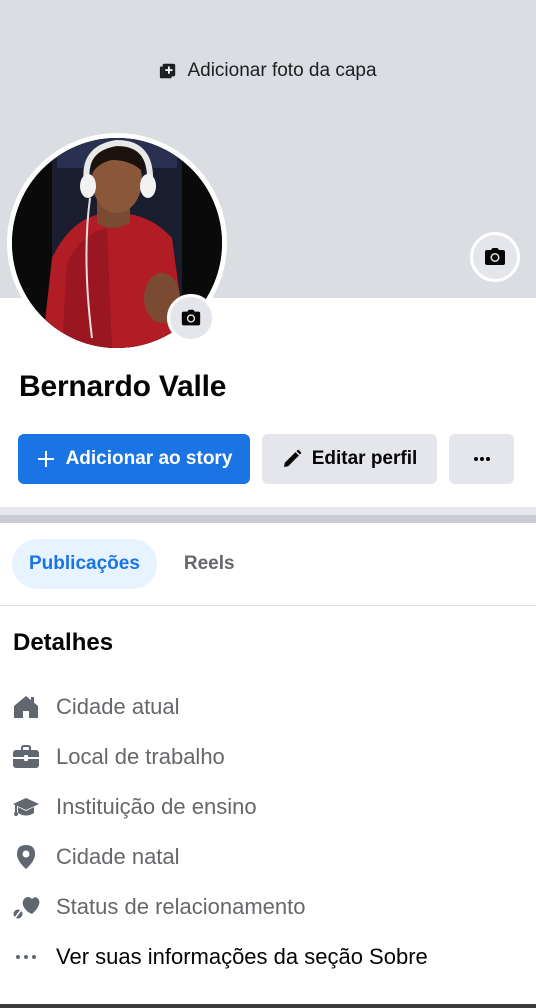 Image resolution: width=536 pixels, height=1008 pixels. I want to click on add-cover-photo-button: Adicionar foto da capa, so click(268, 71).